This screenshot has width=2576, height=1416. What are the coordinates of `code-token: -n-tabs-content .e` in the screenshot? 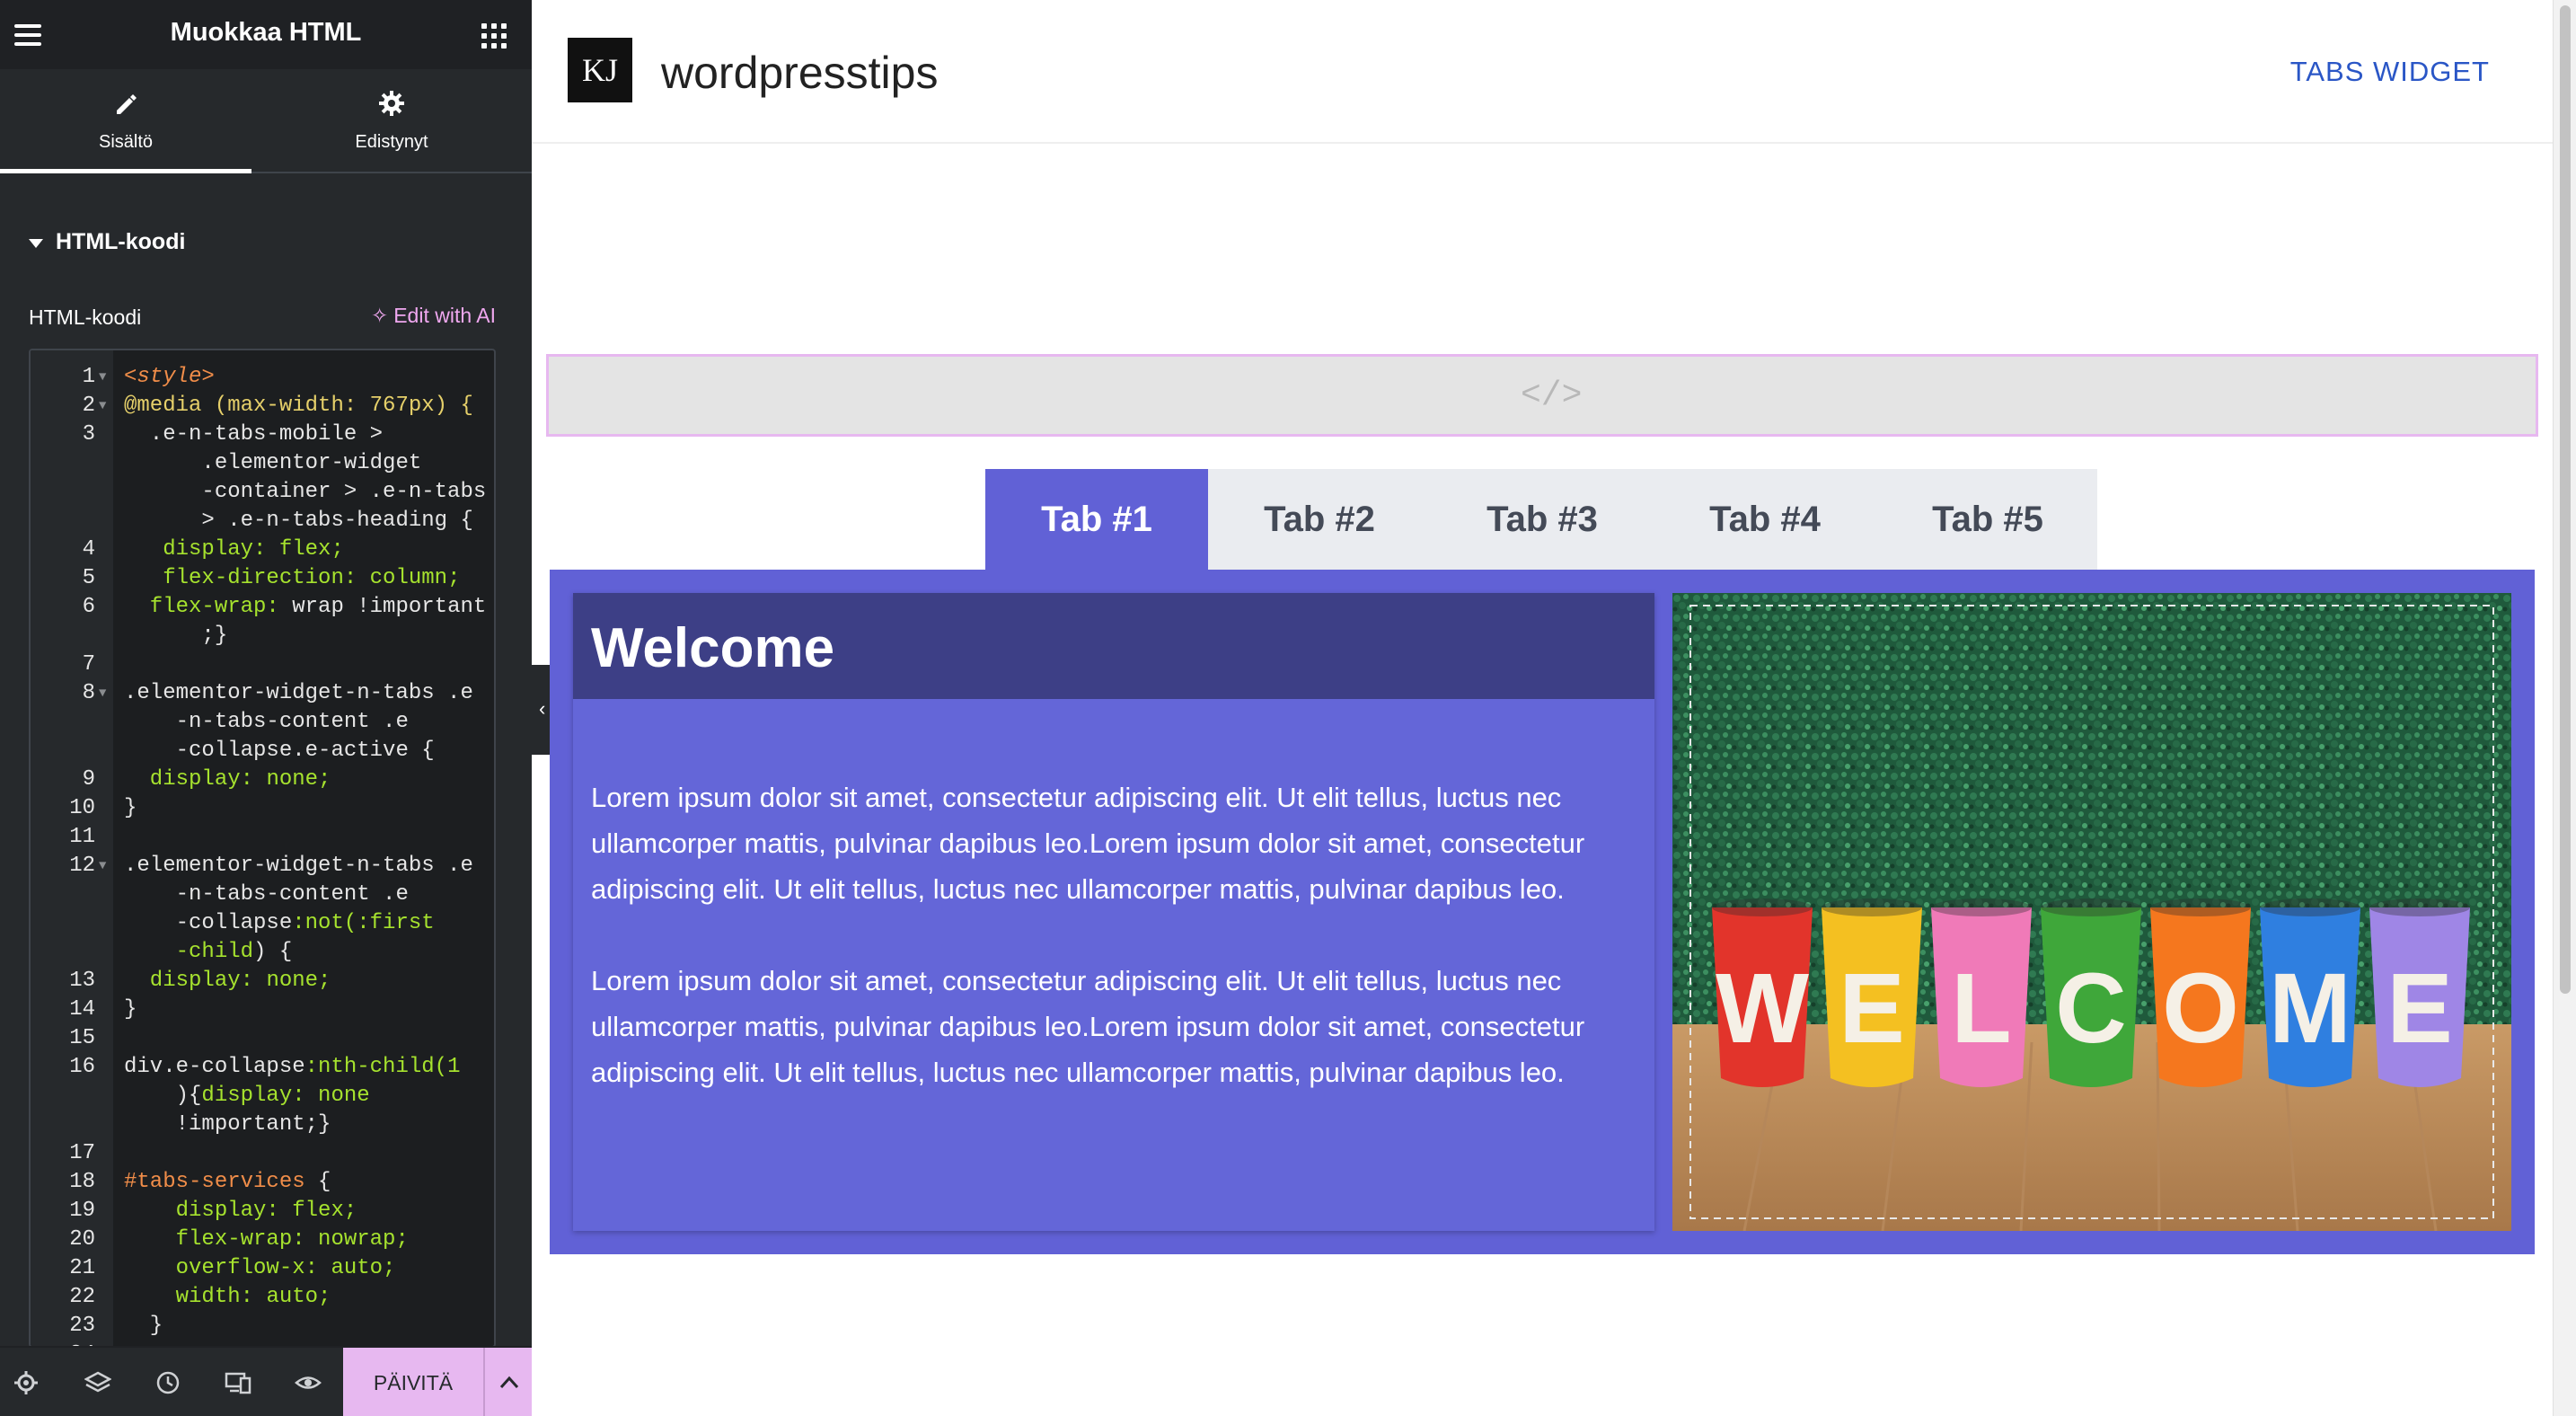 It's located at (266, 722).